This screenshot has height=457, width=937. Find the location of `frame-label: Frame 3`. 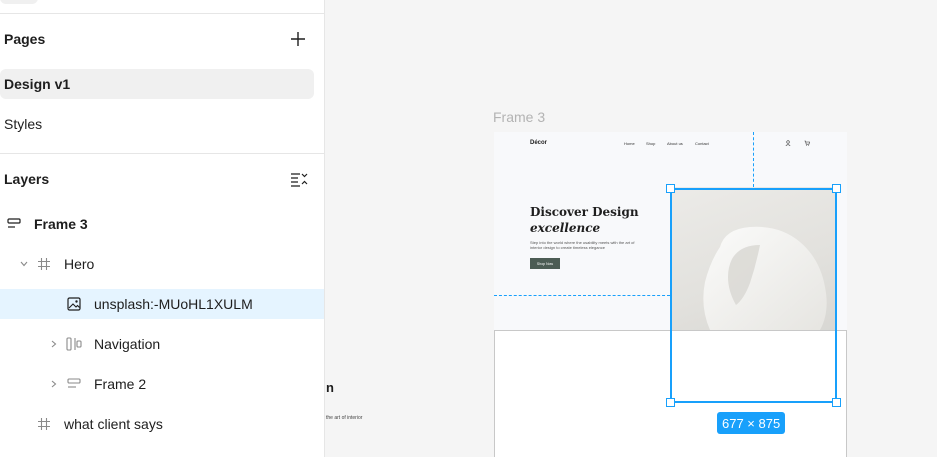

frame-label: Frame 3 is located at coordinates (519, 117).